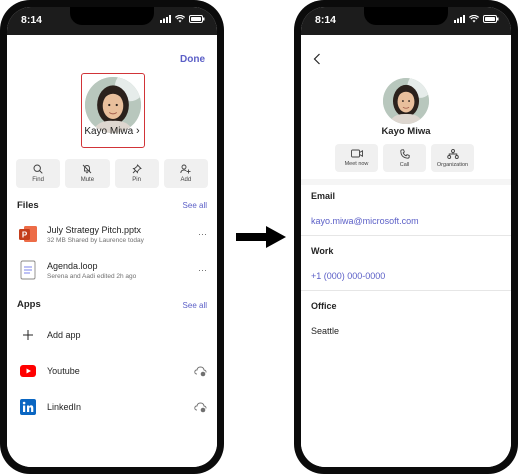 Image resolution: width=520 pixels, height=474 pixels. What do you see at coordinates (92, 276) in the screenshot?
I see `file-subtitle: Serena and Aadi edited 2h ago` at bounding box center [92, 276].